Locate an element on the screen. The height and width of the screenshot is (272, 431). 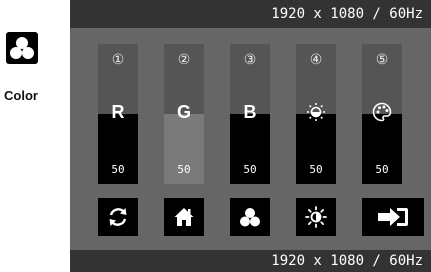
exit-button is located at coordinates (393, 217).